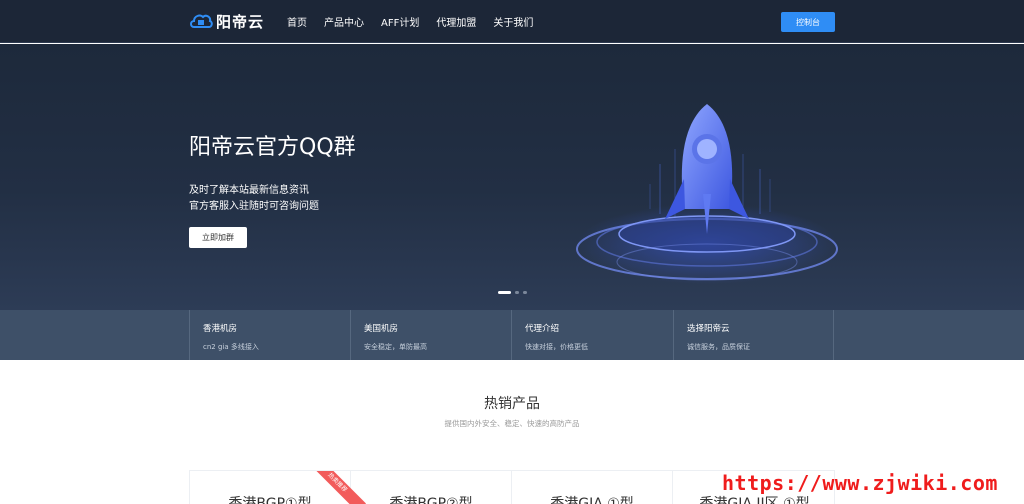 The image size is (1024, 504). What do you see at coordinates (512, 423) in the screenshot?
I see `section-subtitle: 提供国内外安全、稳定、快速的高防产品` at bounding box center [512, 423].